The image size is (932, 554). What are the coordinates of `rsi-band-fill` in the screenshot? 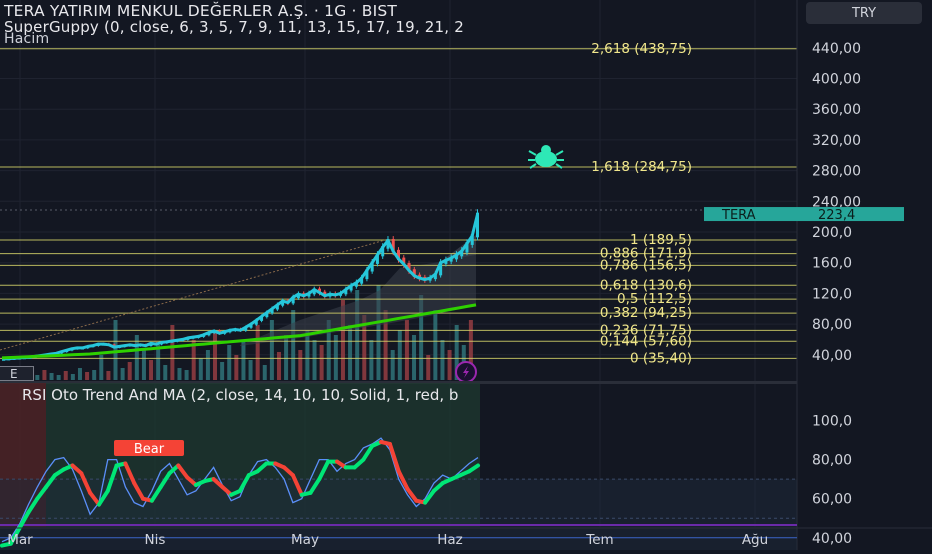 It's located at (398, 516).